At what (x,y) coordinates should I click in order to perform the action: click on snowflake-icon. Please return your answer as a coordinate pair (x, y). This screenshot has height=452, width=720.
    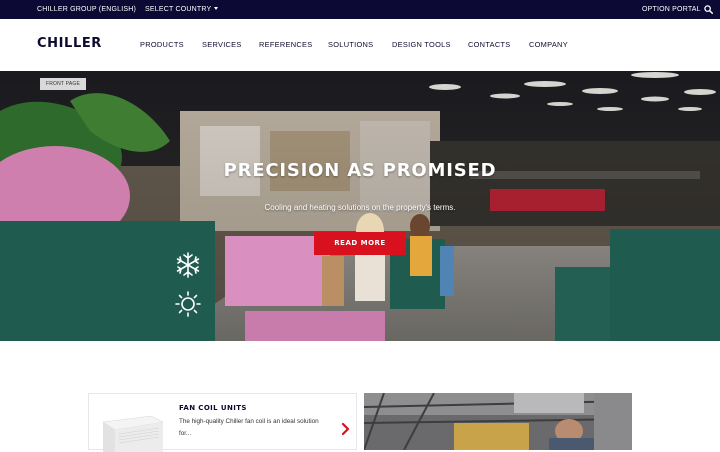
    Looking at the image, I should click on (188, 265).